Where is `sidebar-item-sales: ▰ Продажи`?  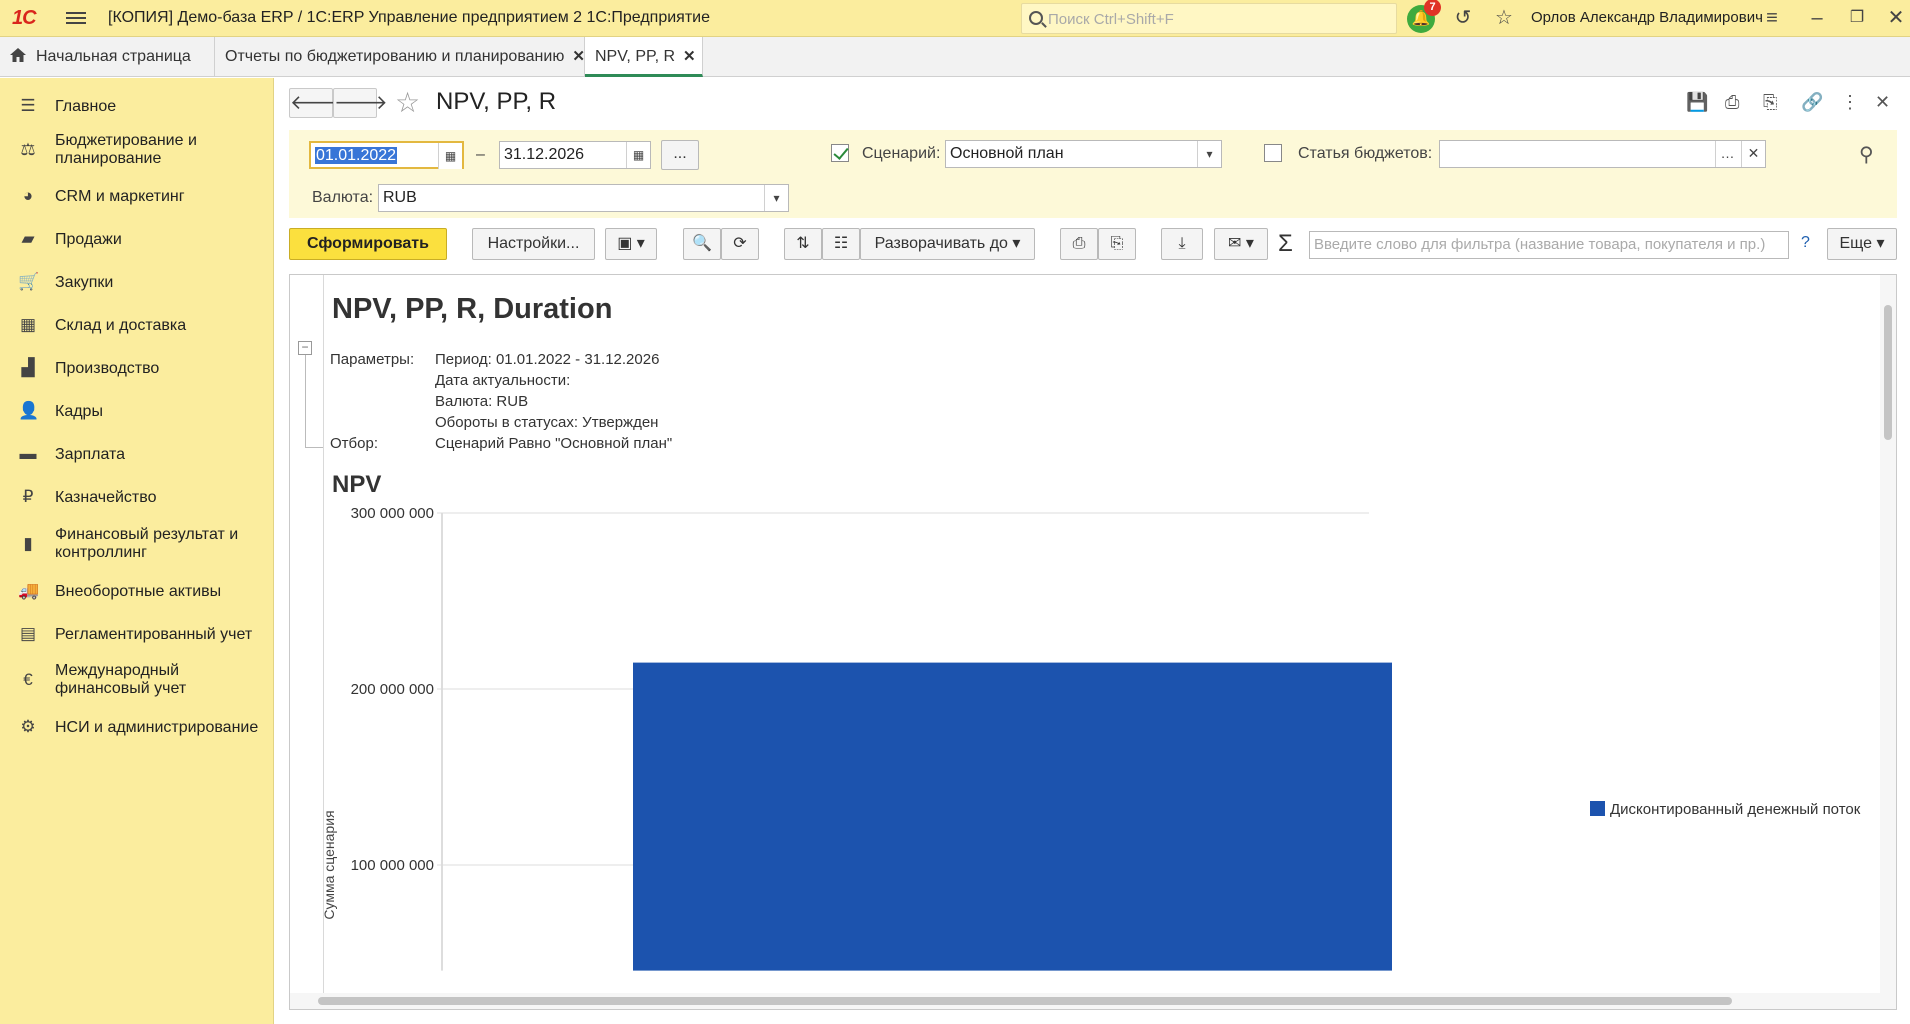 sidebar-item-sales: ▰ Продажи is located at coordinates (137, 239).